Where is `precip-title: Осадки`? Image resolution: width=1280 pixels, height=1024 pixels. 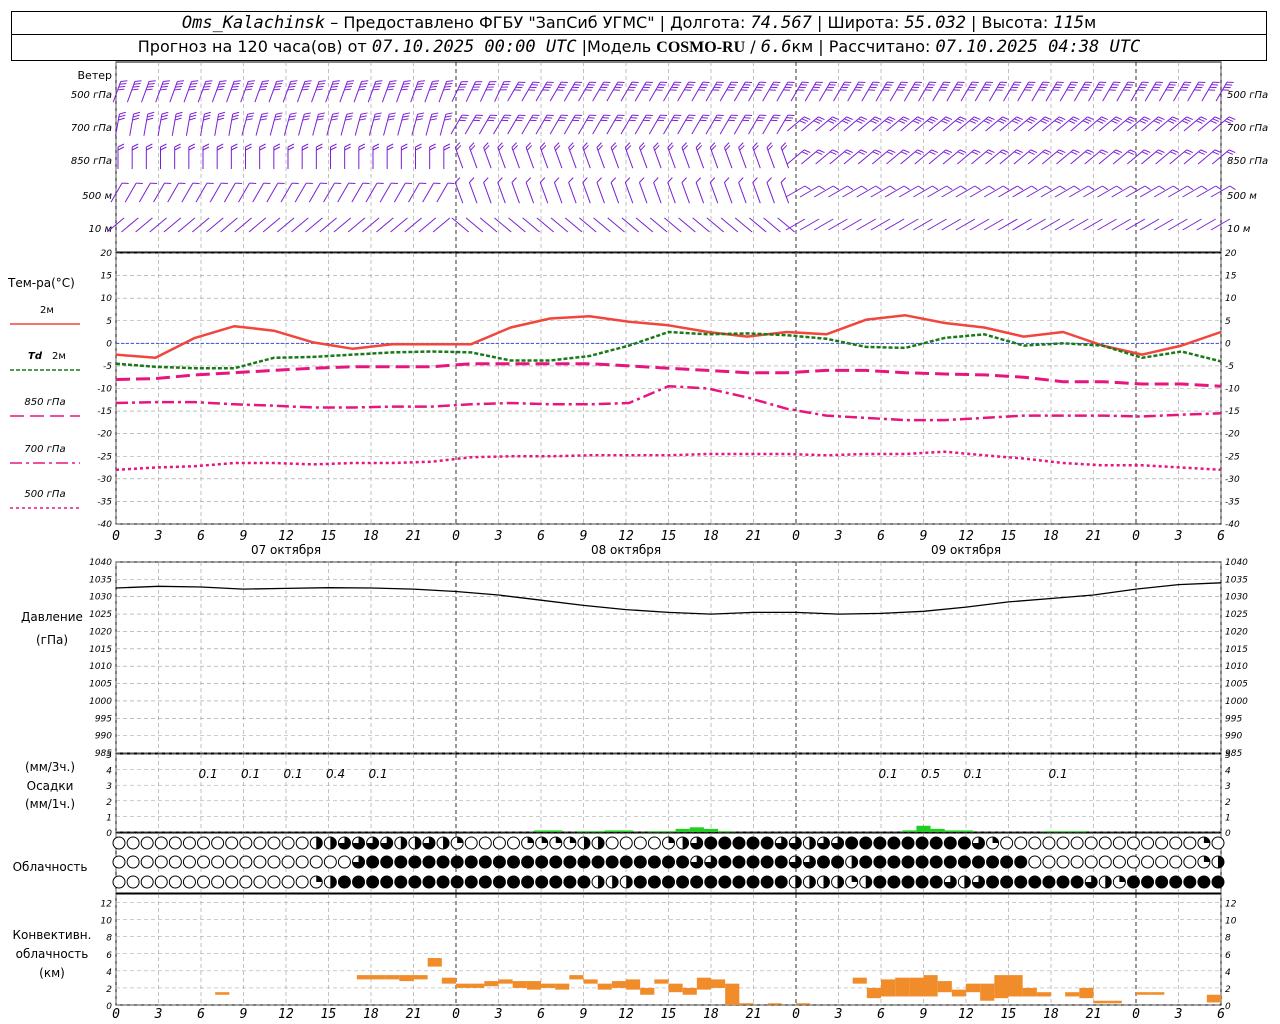
precip-title: Осадки is located at coordinates (50, 786).